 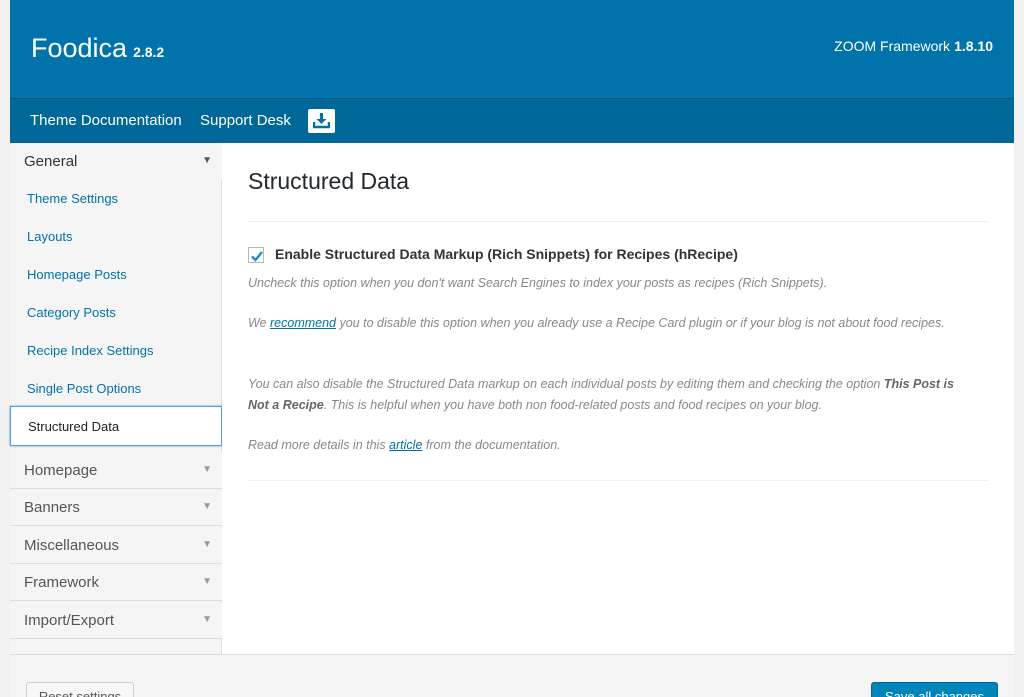 I want to click on theme-version: 2.8.2, so click(x=149, y=52).